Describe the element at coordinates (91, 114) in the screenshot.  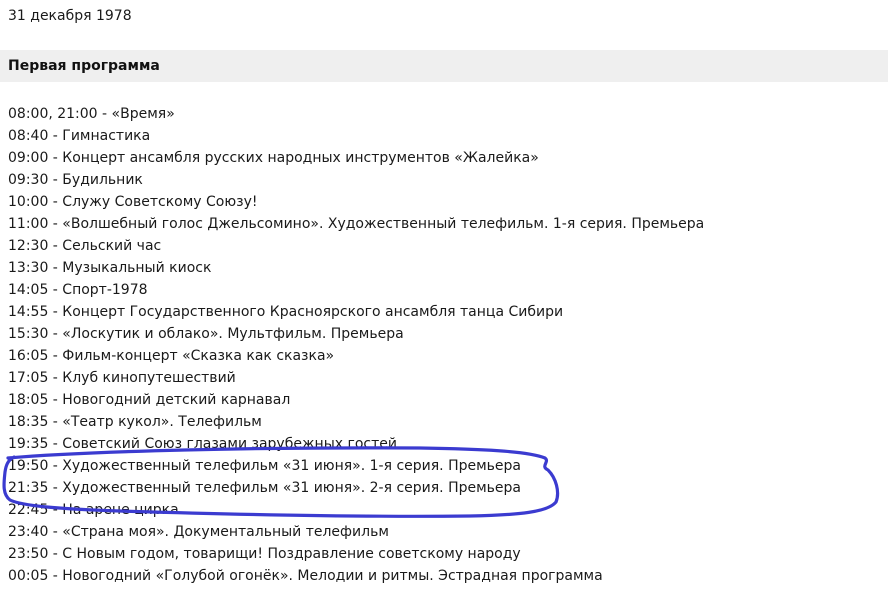
I see `program-item: 08:00, 21:00 - «Время»` at that location.